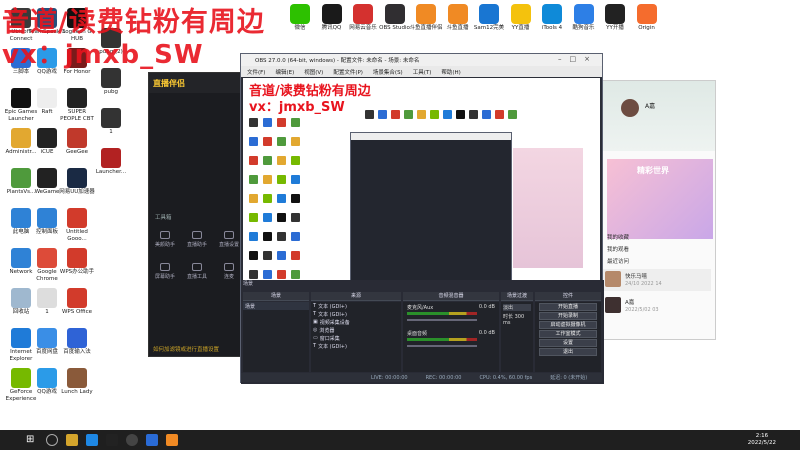  I want to click on qq-icon, so click(331, 14).